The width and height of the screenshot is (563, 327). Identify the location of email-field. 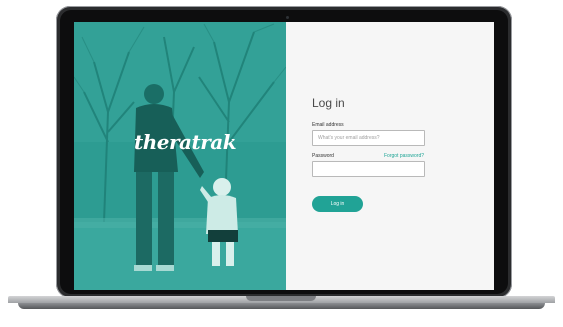
(368, 138).